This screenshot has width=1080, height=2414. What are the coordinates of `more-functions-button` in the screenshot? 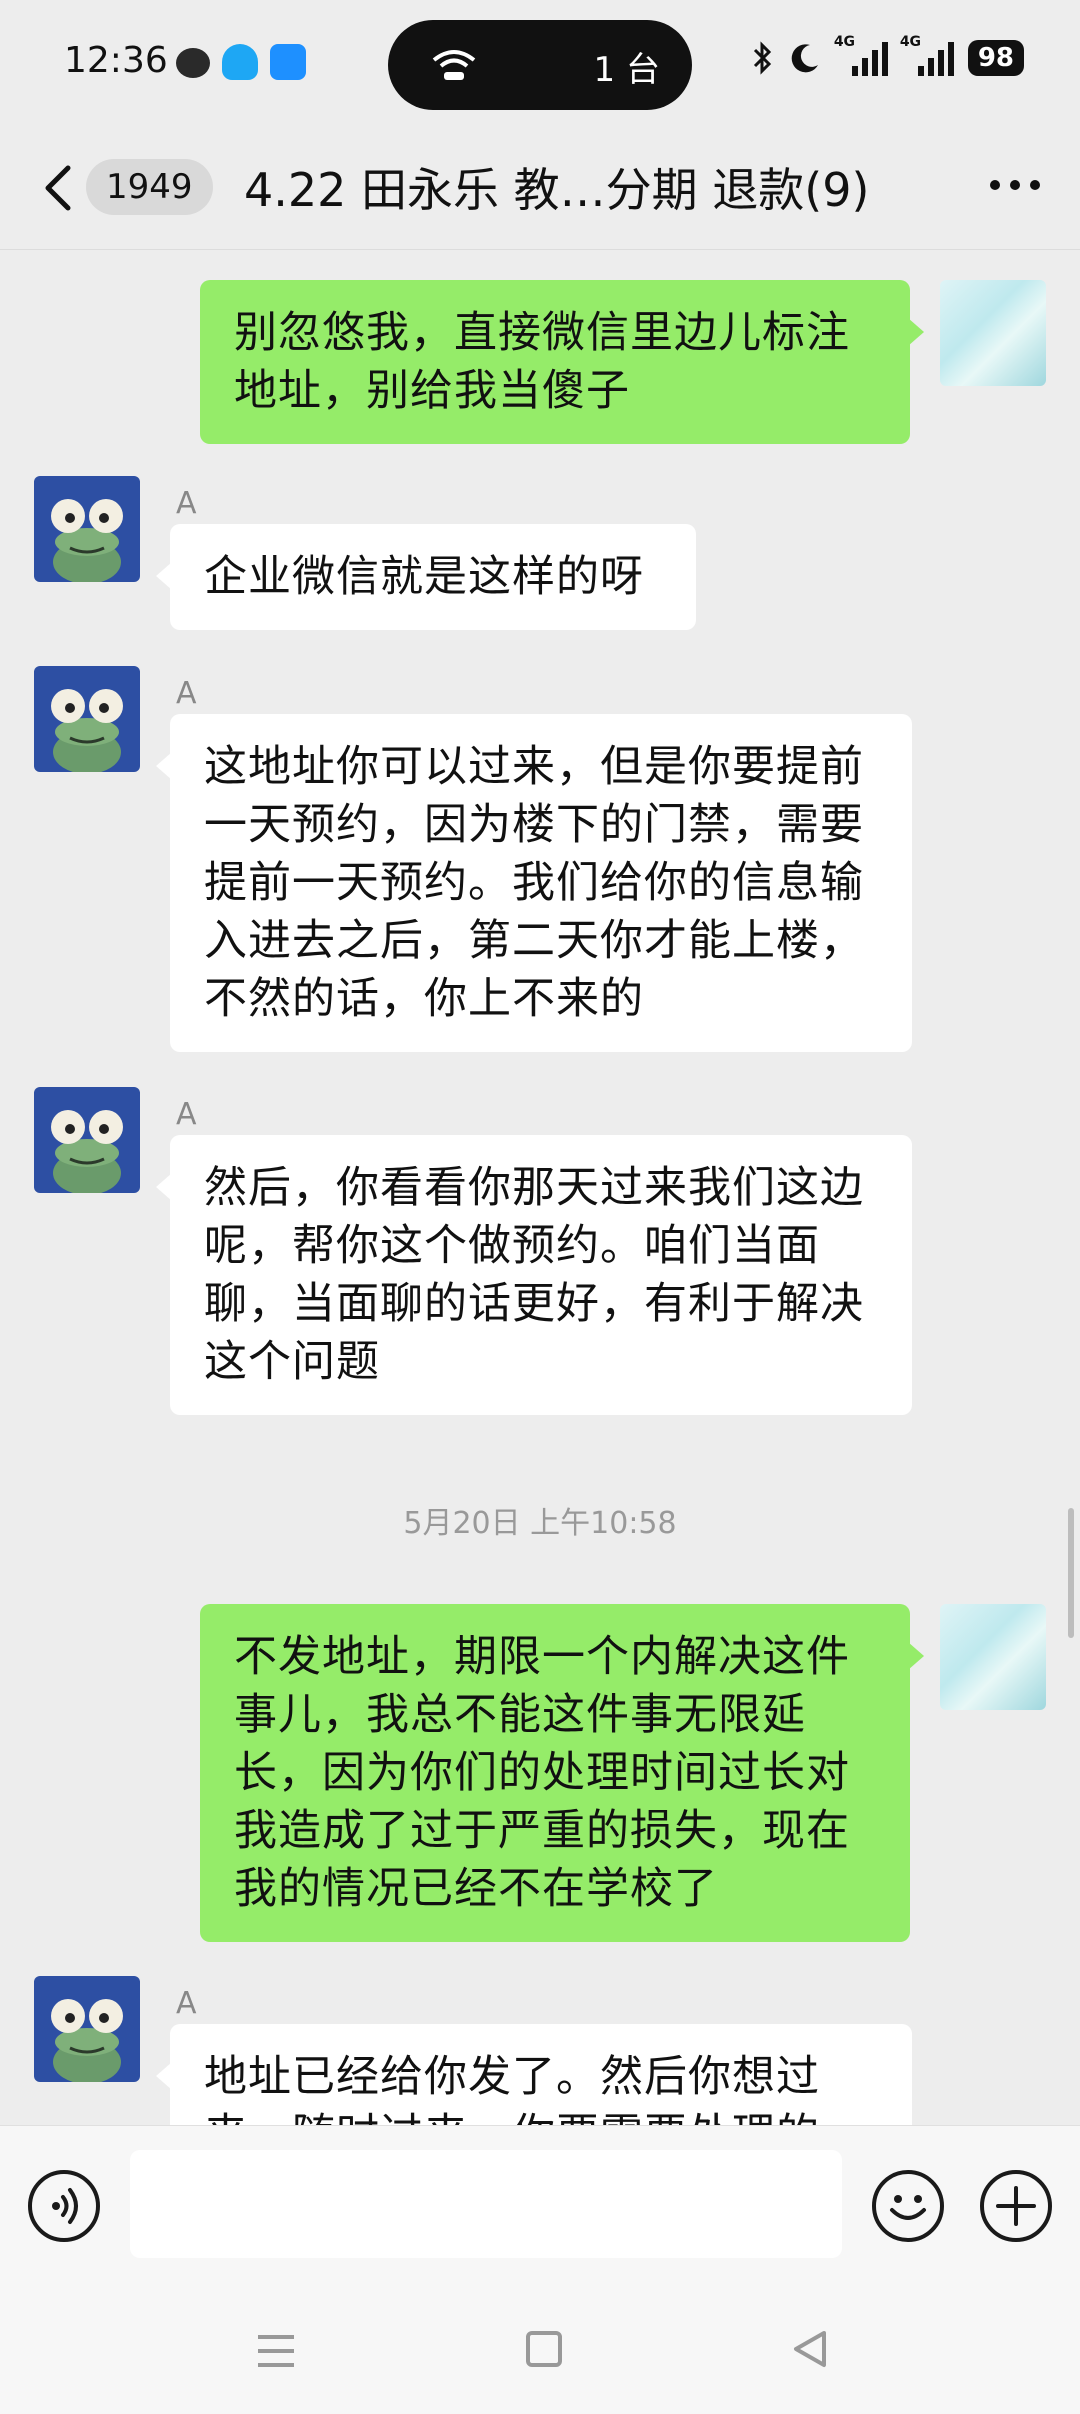 It's located at (1016, 2206).